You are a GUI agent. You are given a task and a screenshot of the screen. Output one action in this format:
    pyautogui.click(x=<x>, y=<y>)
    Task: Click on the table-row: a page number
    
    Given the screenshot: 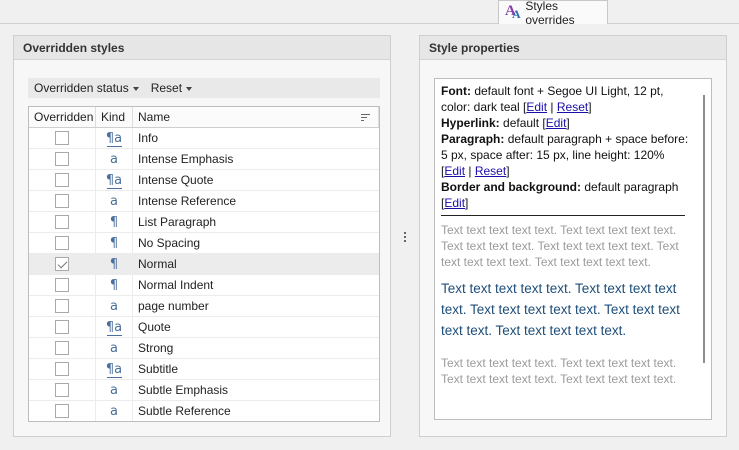 What is the action you would take?
    pyautogui.click(x=204, y=306)
    